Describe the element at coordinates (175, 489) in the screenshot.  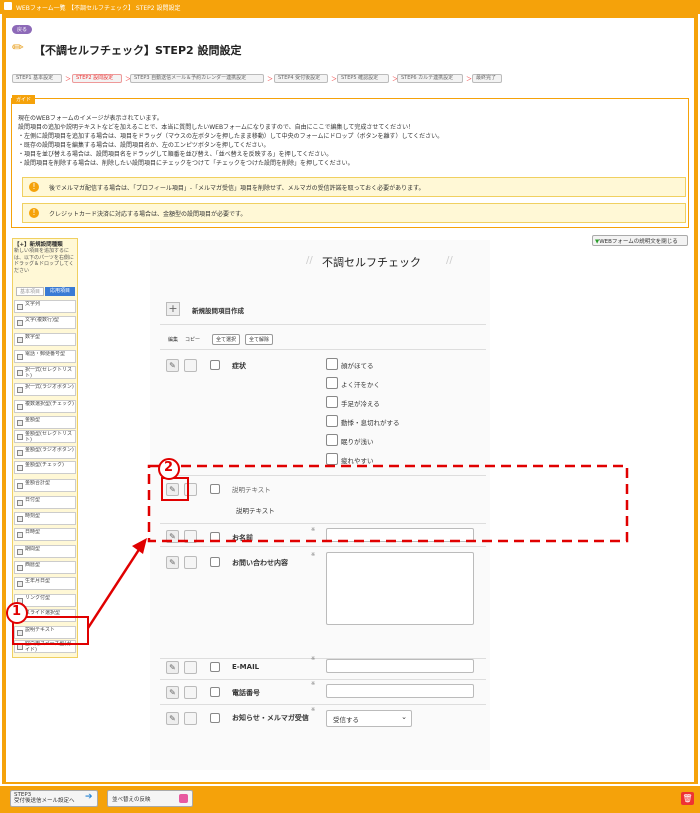
I see `annotation-pencil-highlight` at that location.